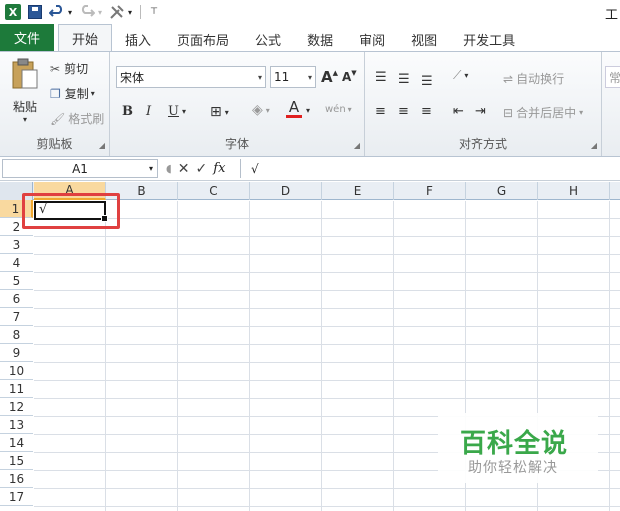 The height and width of the screenshot is (511, 620). Describe the element at coordinates (286, 191) in the screenshot. I see `column-header-d: D` at that location.